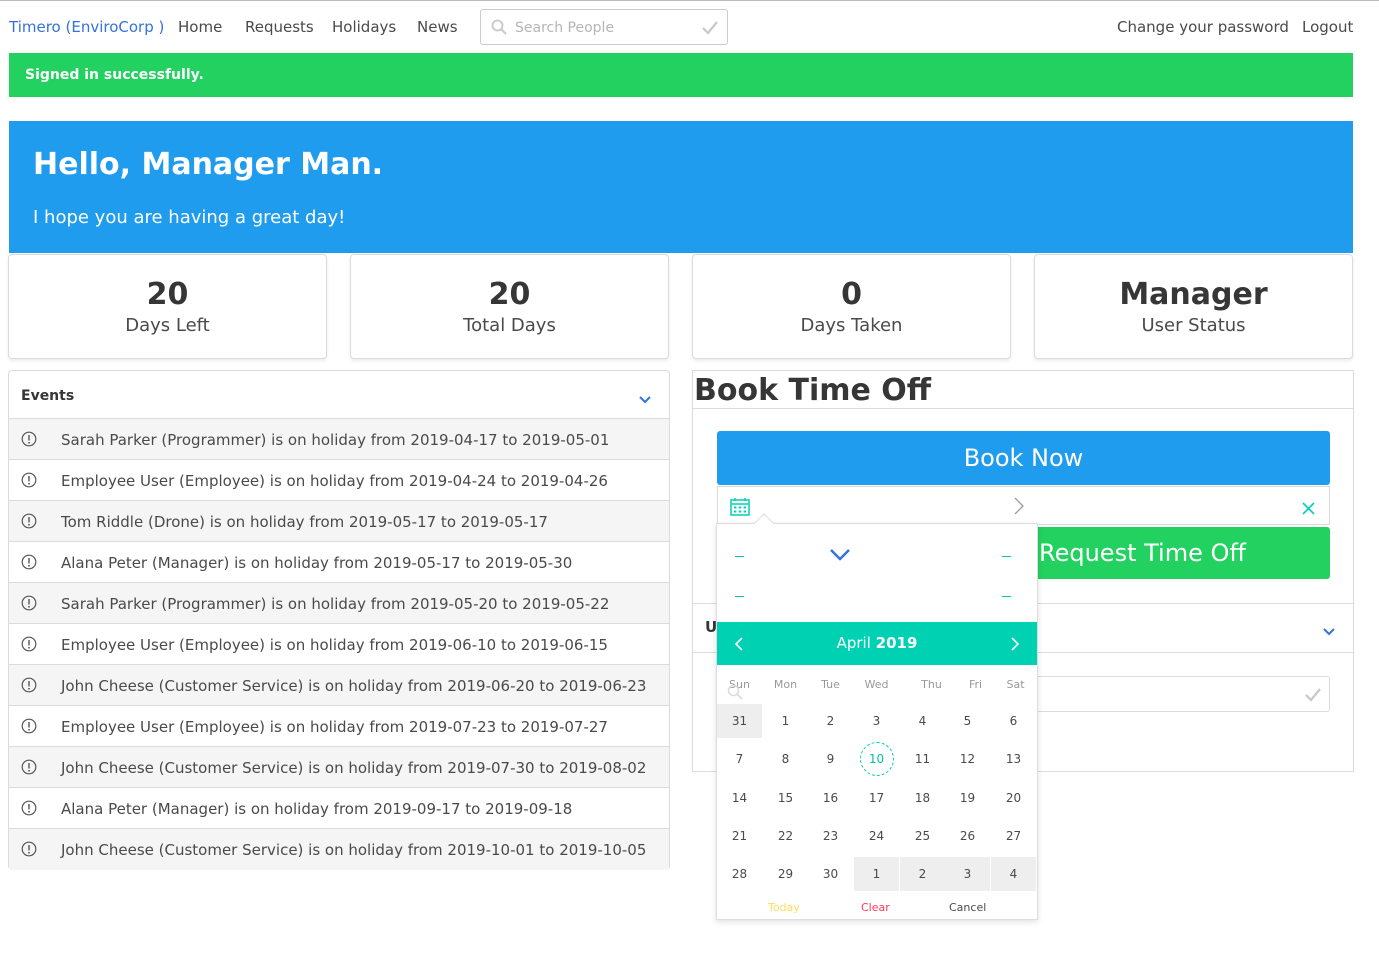  I want to click on calendar-day: 14, so click(739, 798).